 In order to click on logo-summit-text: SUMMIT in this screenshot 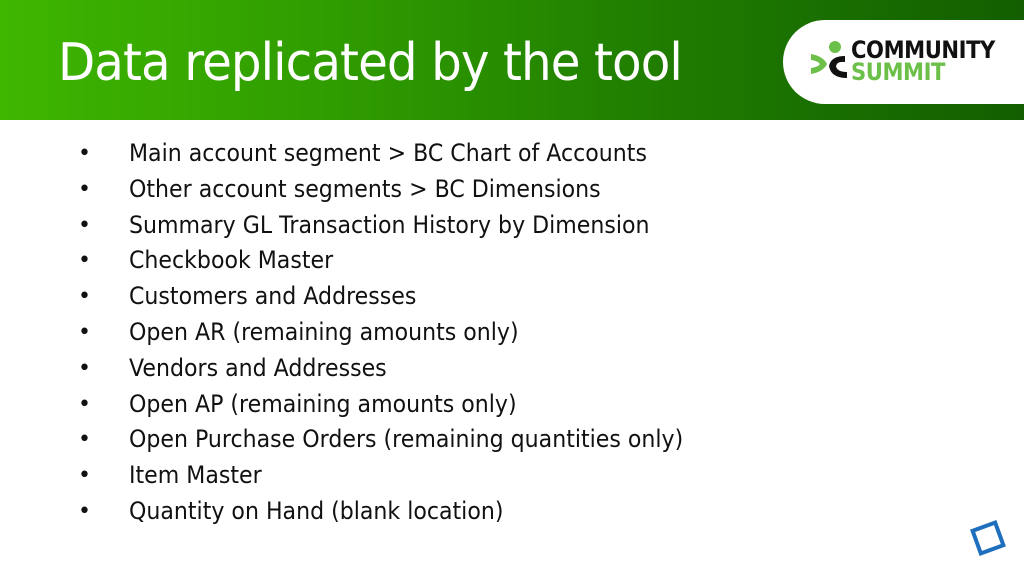, I will do `click(898, 72)`.